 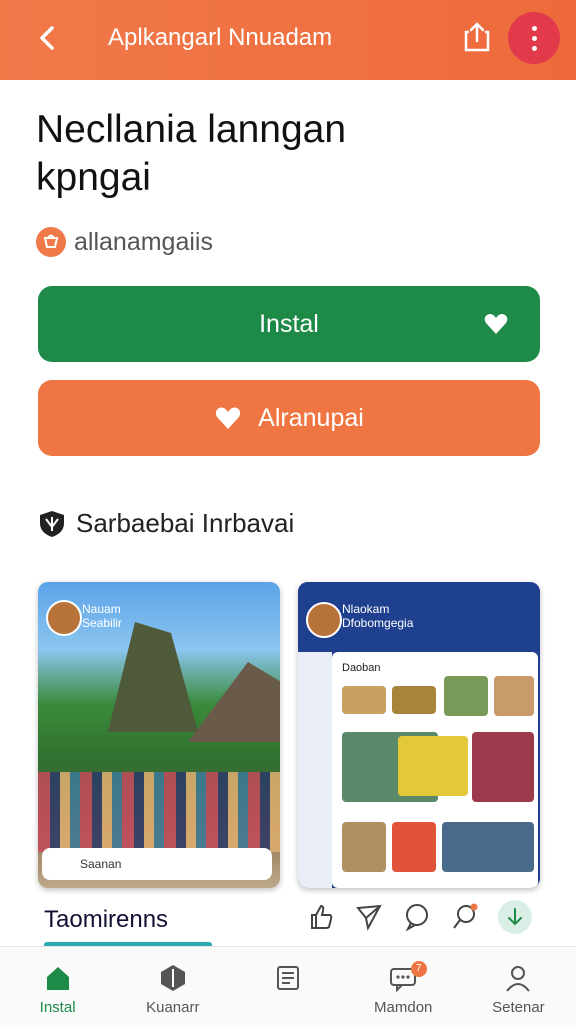 What do you see at coordinates (418, 969) in the screenshot?
I see `notification-badge: 7` at bounding box center [418, 969].